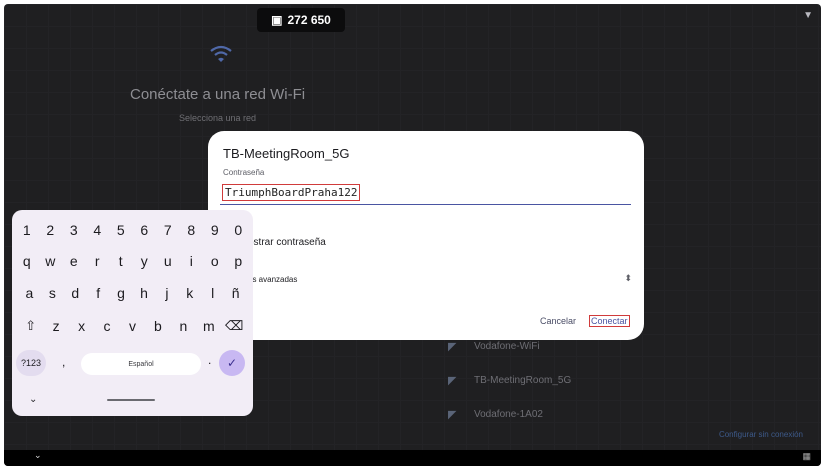 This screenshot has width=825, height=470. I want to click on counter-badge: ▣ 272 650, so click(301, 20).